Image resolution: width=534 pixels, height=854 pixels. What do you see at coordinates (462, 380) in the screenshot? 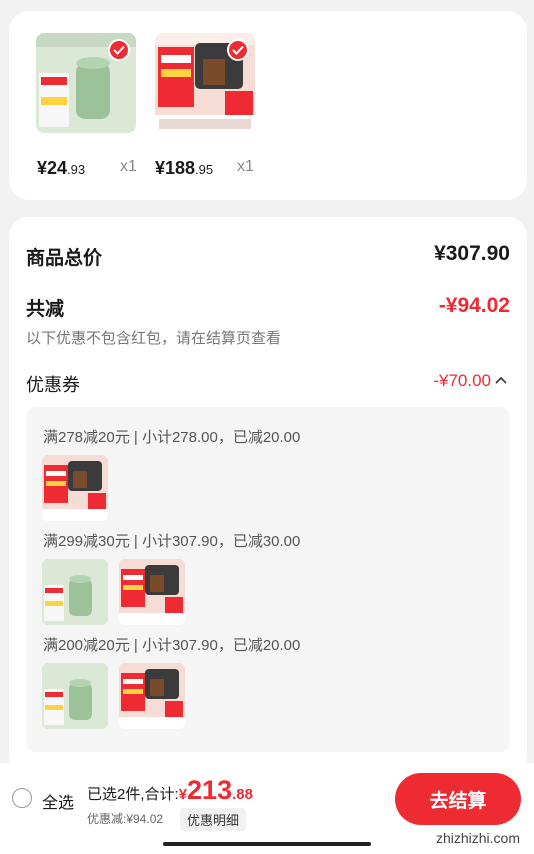
I see `coupon-value: -¥70.00` at bounding box center [462, 380].